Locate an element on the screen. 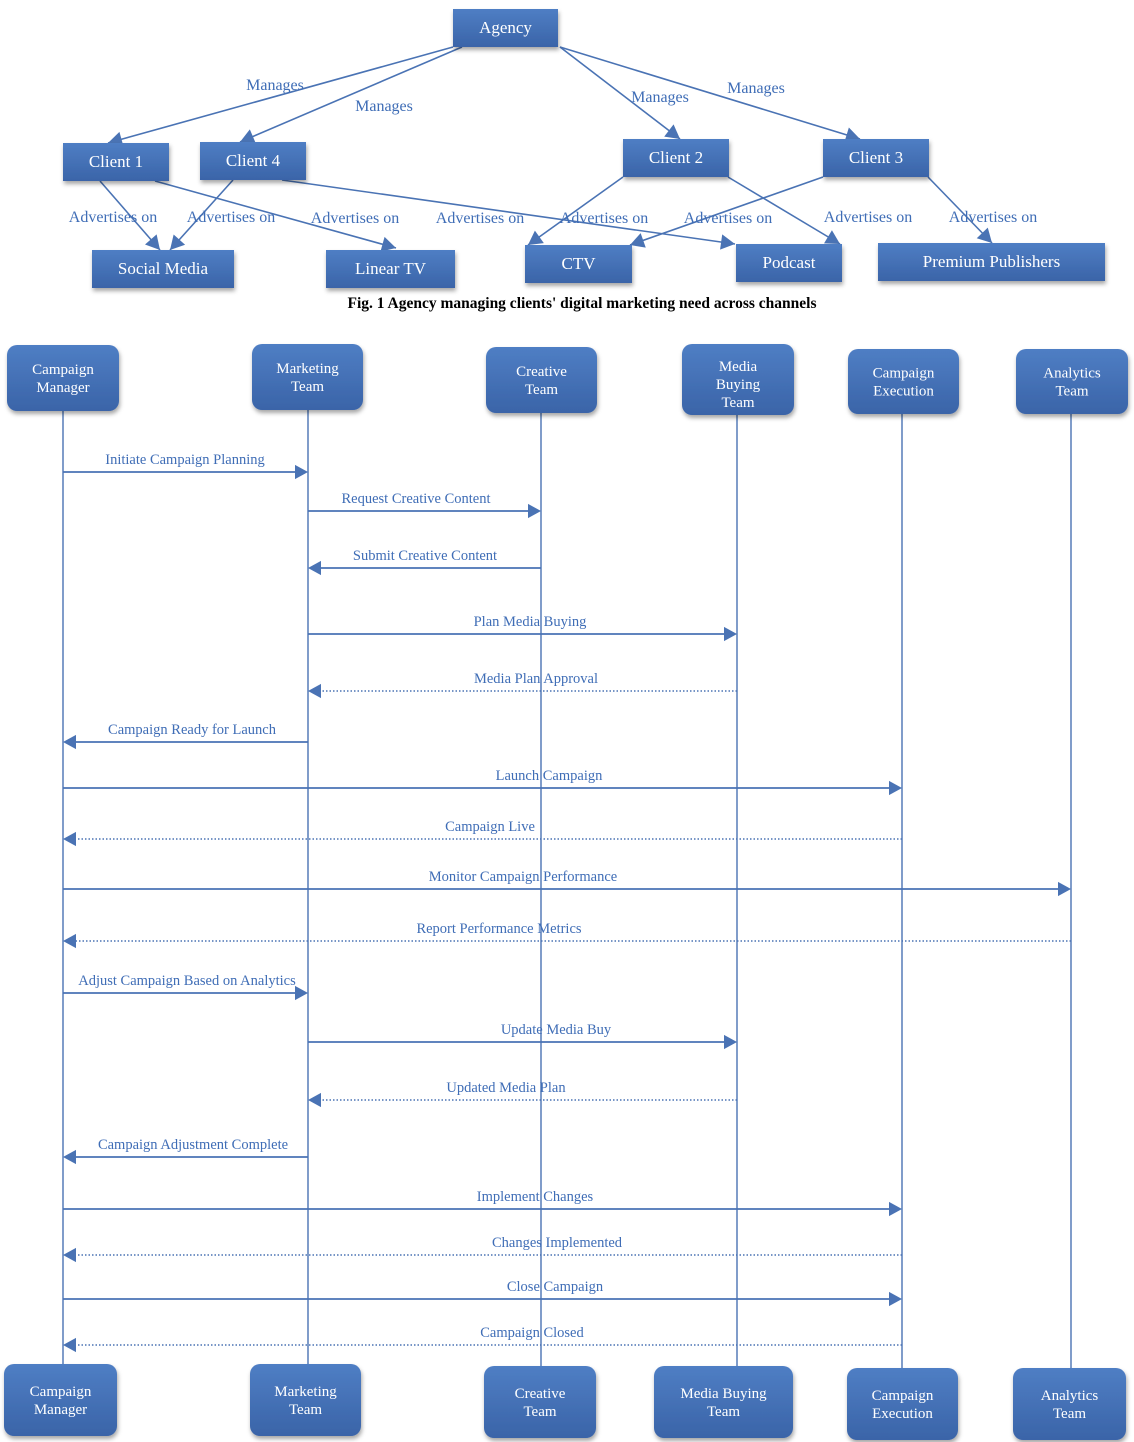 The height and width of the screenshot is (1442, 1134). node-label: Client 1 is located at coordinates (116, 161).